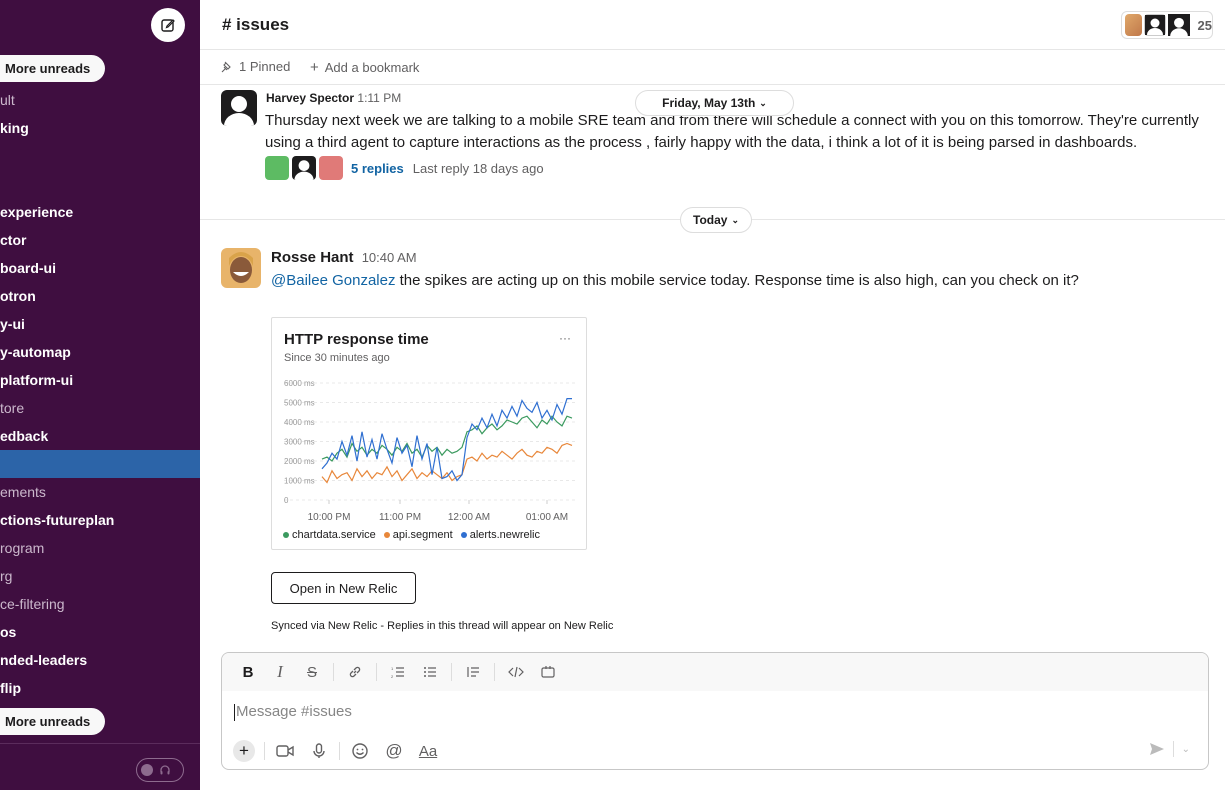 This screenshot has width=1225, height=790. What do you see at coordinates (712, 68) in the screenshot?
I see `bookmarks-bar: 1 Pinned + Add a bookmark` at bounding box center [712, 68].